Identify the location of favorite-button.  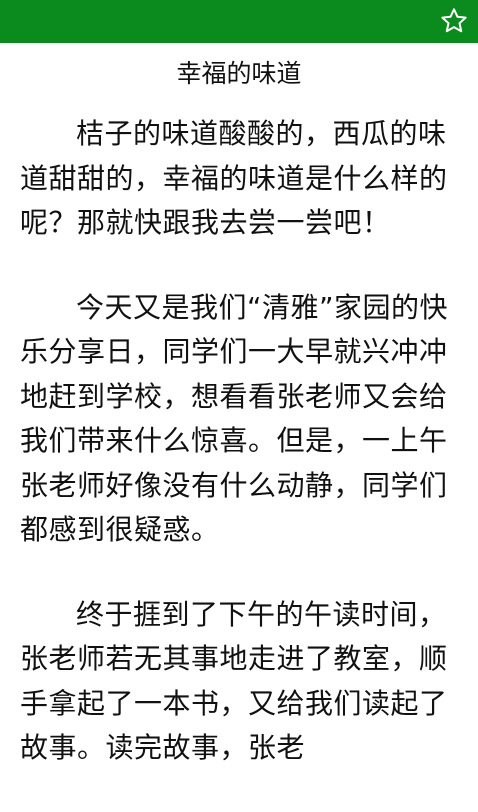
(454, 21).